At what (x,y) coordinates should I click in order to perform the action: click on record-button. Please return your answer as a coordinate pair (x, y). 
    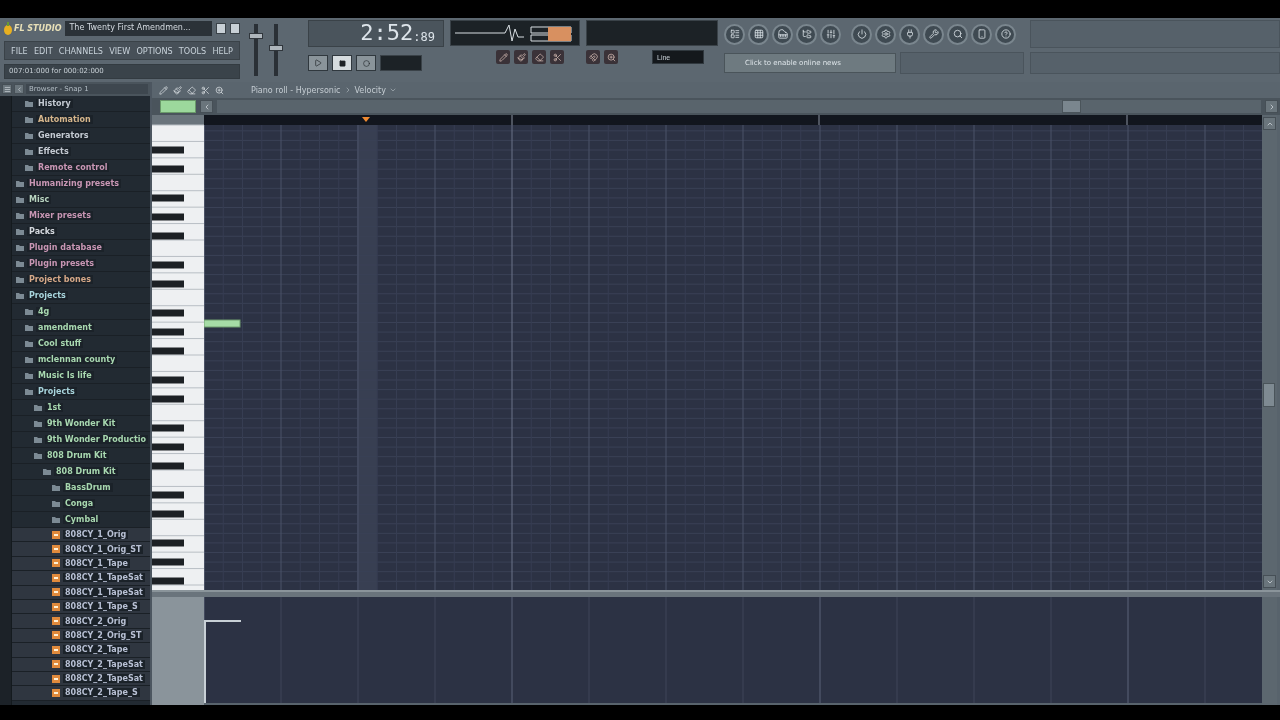
    Looking at the image, I should click on (366, 63).